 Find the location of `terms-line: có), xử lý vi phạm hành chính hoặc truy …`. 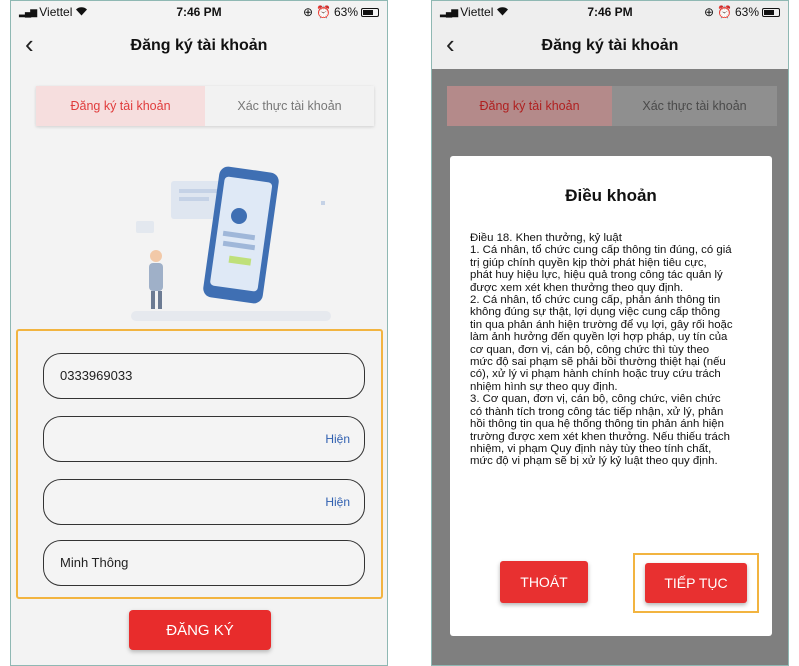

terms-line: có), xử lý vi phạm hành chính hoặc truy … is located at coordinates (595, 374).